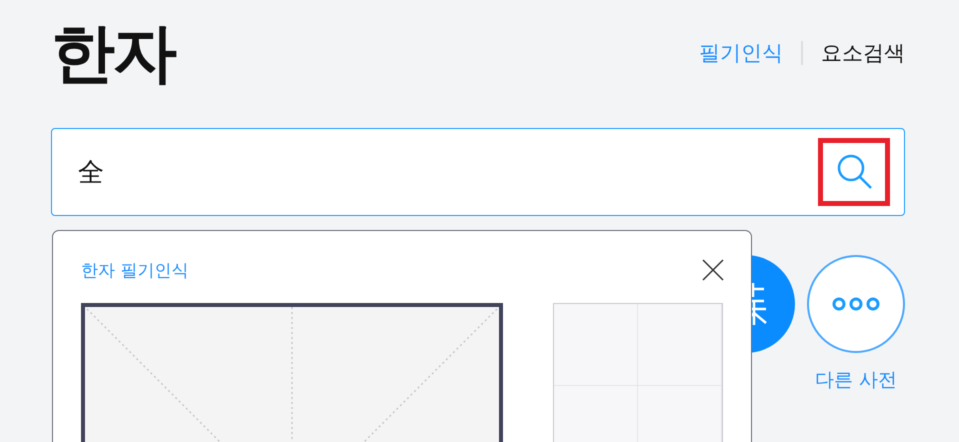 Image resolution: width=959 pixels, height=442 pixels. I want to click on page-title: 한자, so click(113, 54).